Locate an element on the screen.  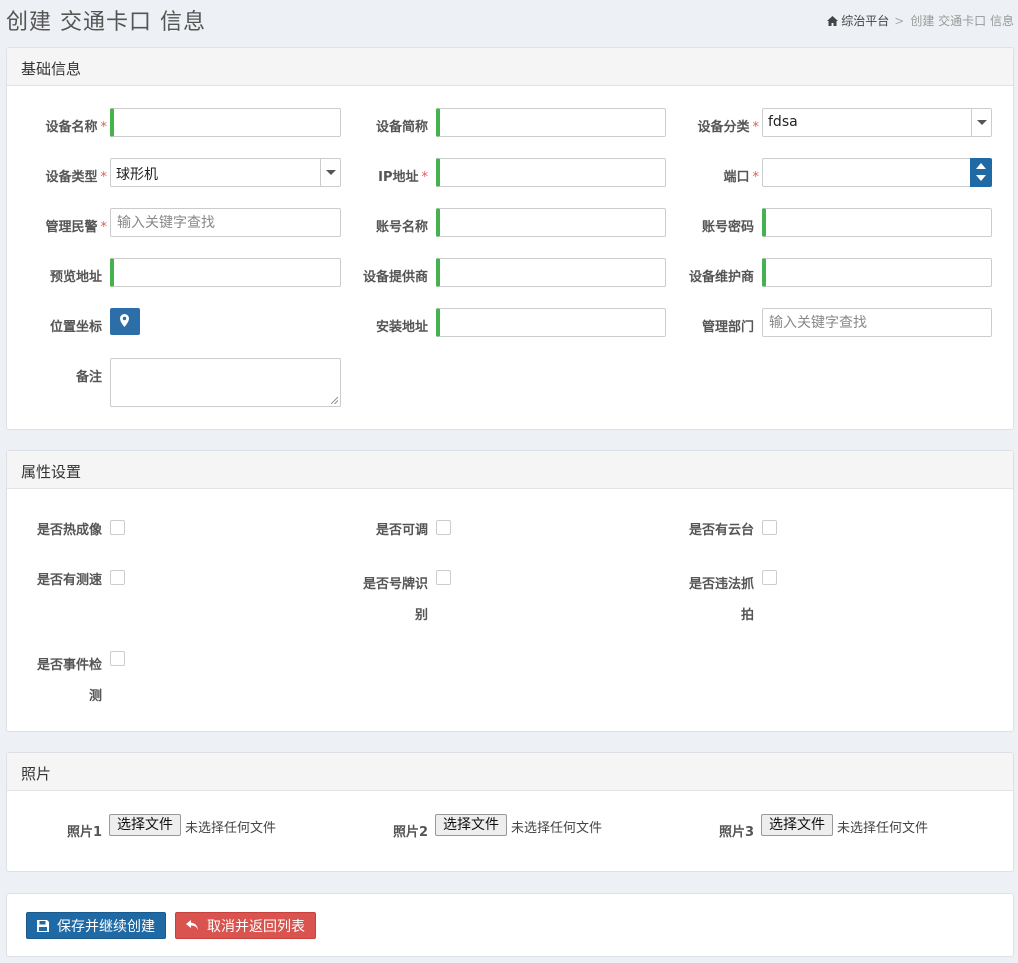
maintainer-field is located at coordinates (877, 272).